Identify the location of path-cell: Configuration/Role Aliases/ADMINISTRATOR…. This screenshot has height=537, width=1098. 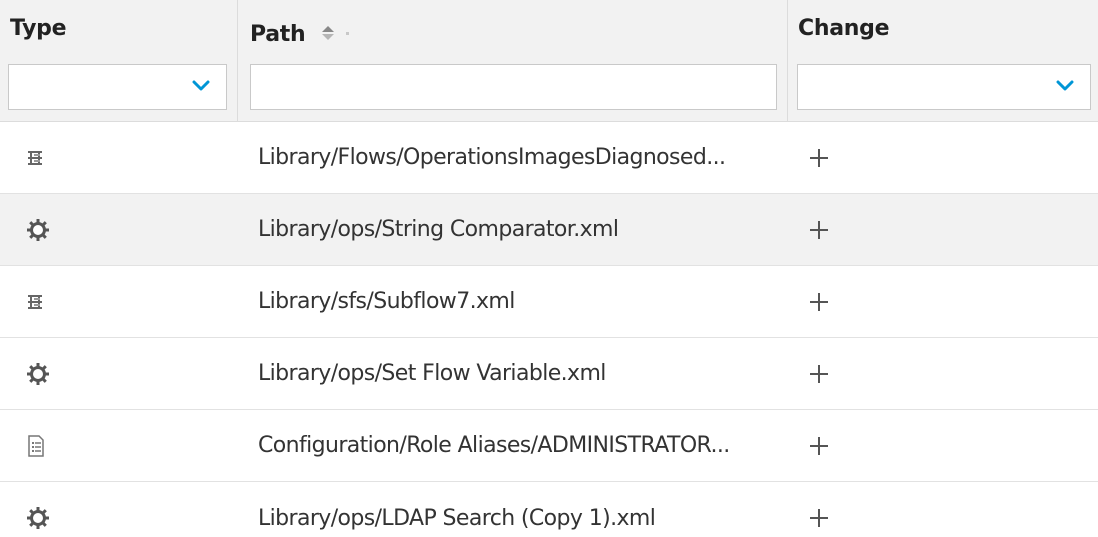
(494, 445).